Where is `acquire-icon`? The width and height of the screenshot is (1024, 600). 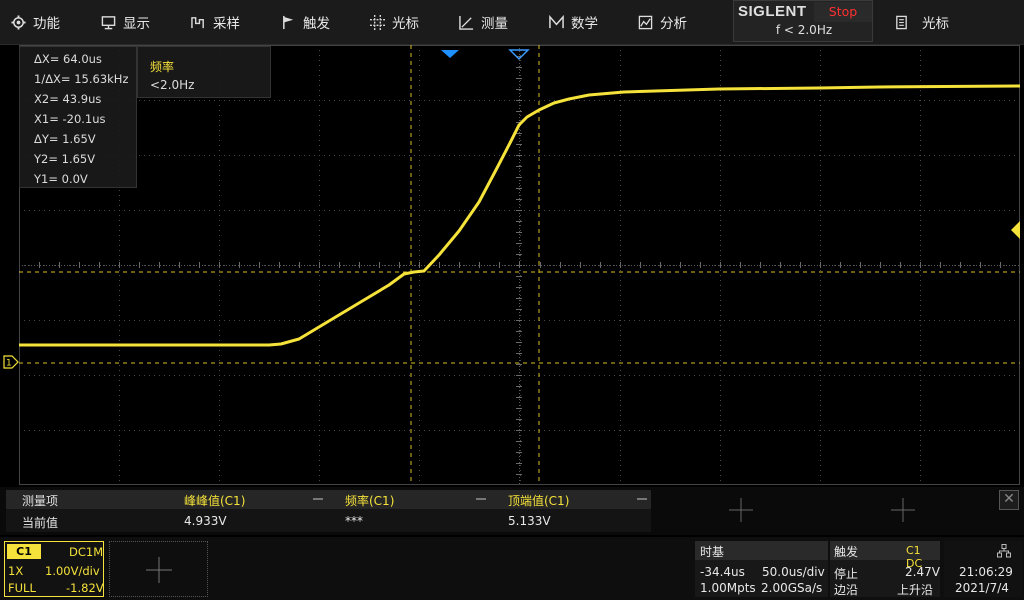
acquire-icon is located at coordinates (198, 22).